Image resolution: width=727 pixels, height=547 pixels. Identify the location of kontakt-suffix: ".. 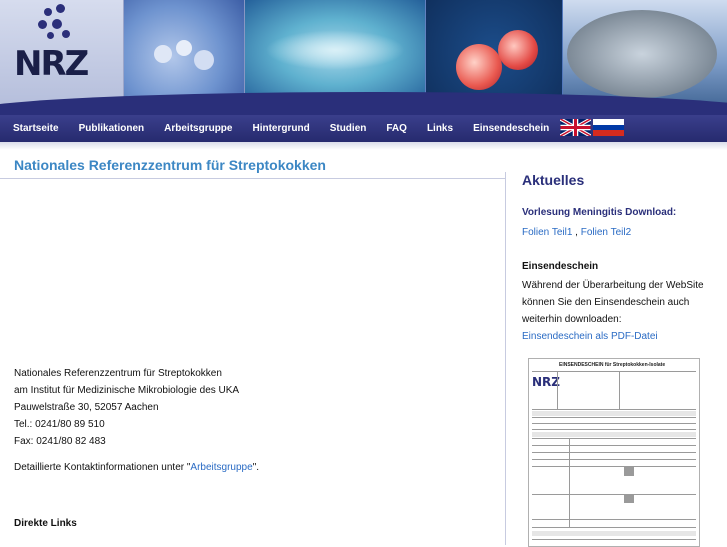
(256, 467).